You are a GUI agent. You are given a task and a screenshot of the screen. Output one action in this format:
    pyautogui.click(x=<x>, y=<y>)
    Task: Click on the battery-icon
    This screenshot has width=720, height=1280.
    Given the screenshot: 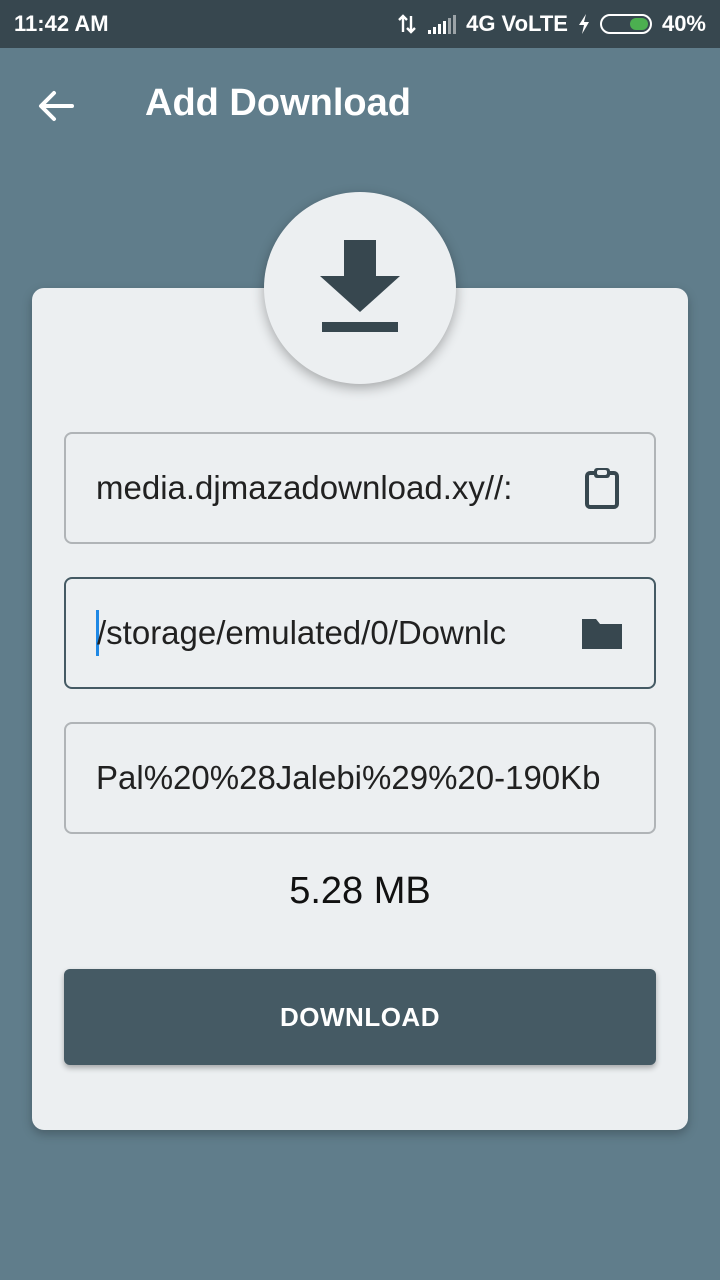 What is the action you would take?
    pyautogui.click(x=625, y=24)
    